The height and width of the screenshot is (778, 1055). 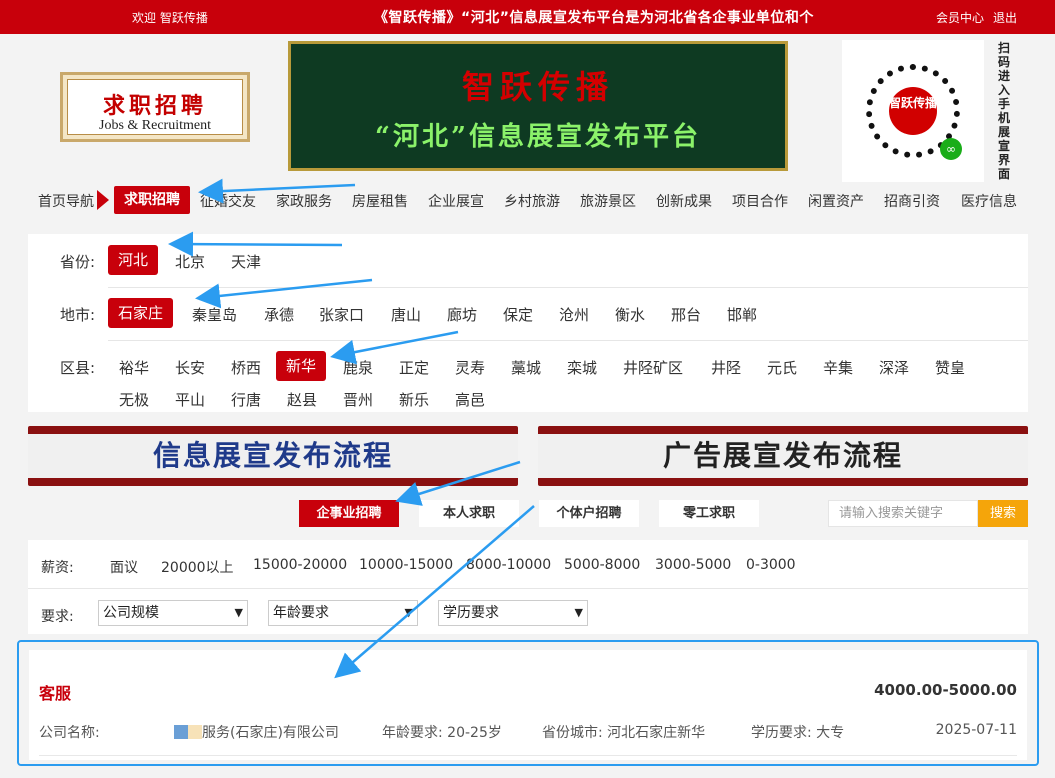 I want to click on salary-option: 15000-20000, so click(x=300, y=565).